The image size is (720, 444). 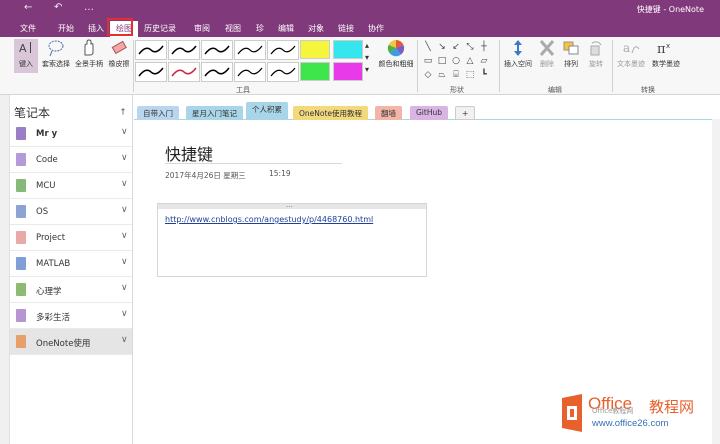 What do you see at coordinates (71, 342) in the screenshot?
I see `notebook-item-selected: OneNote使用 ∨` at bounding box center [71, 342].